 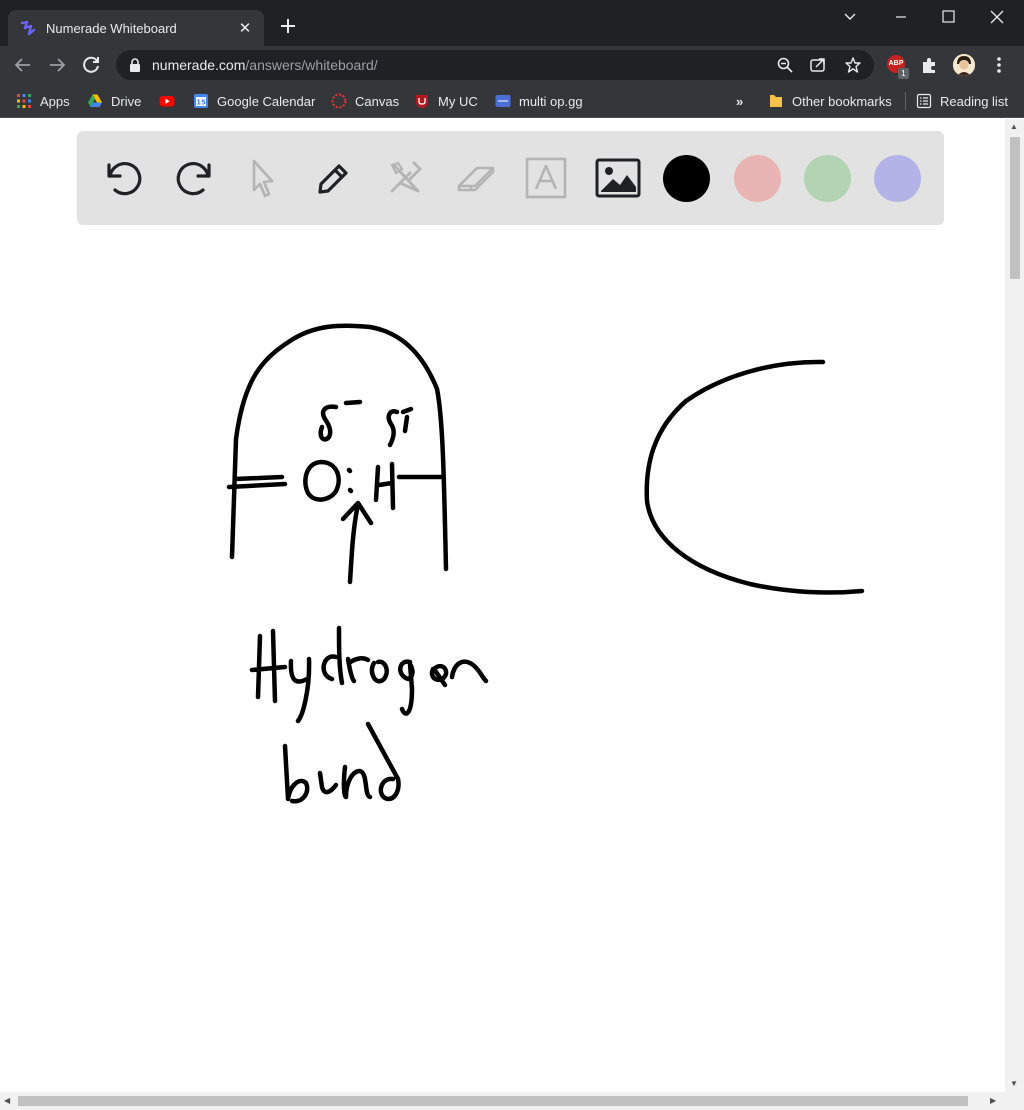 I want to click on bookmark-label: Google Calendar, so click(x=266, y=101).